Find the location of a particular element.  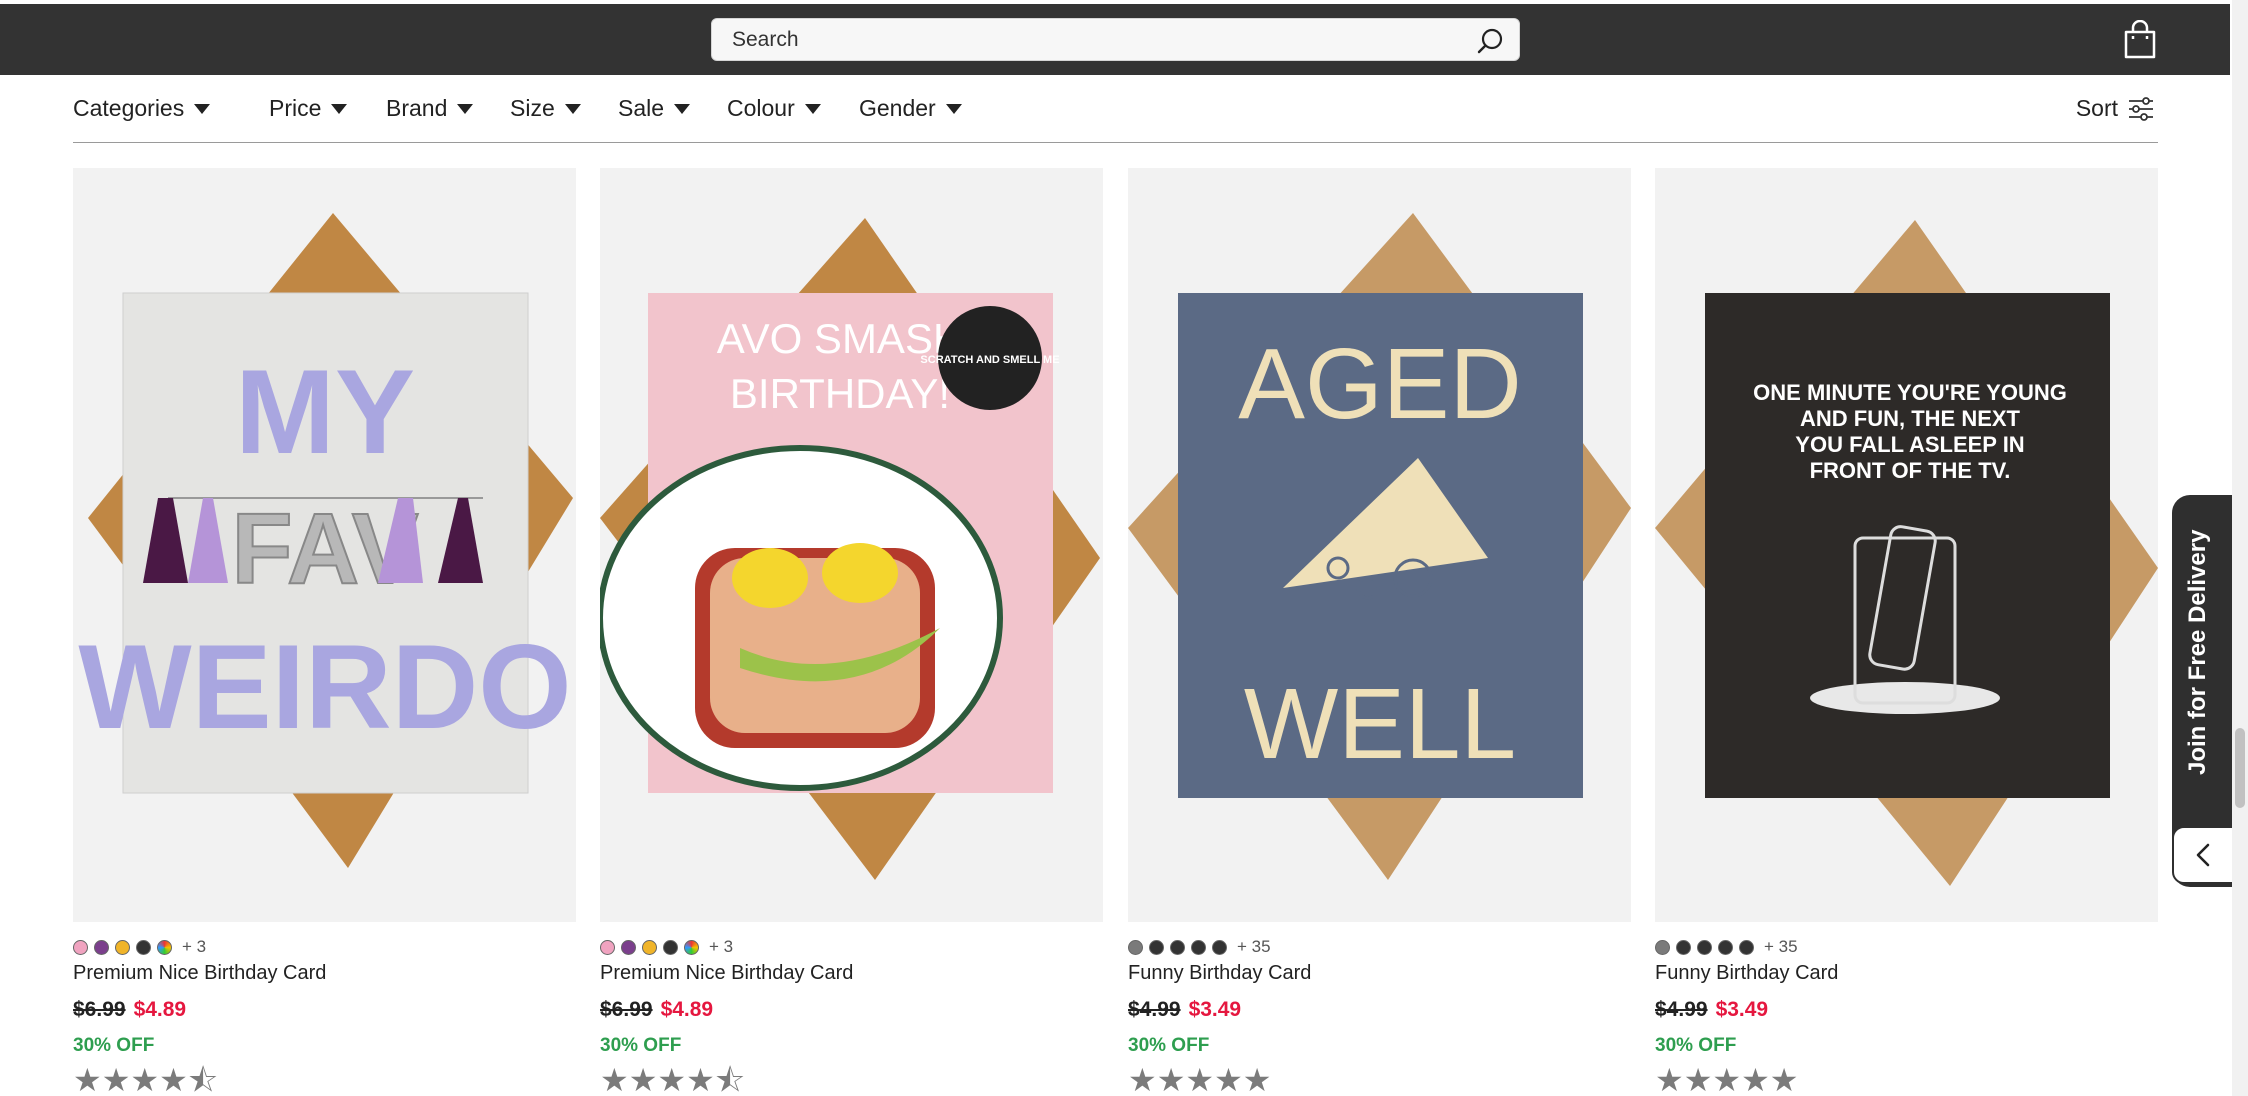

filter-price: Price is located at coordinates (308, 108).